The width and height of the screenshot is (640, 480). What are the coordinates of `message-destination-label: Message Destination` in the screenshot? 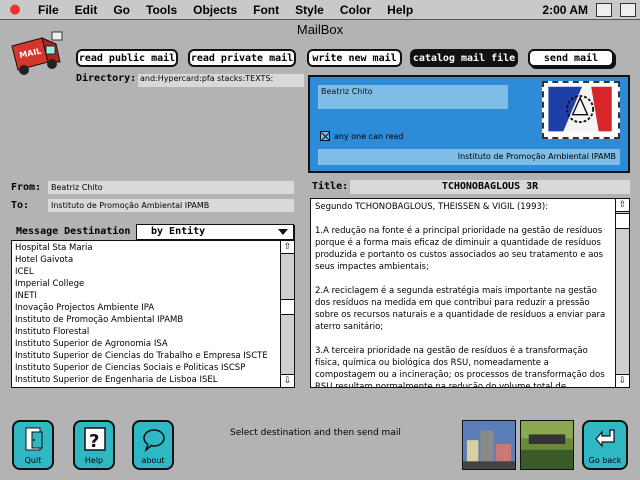 It's located at (73, 231).